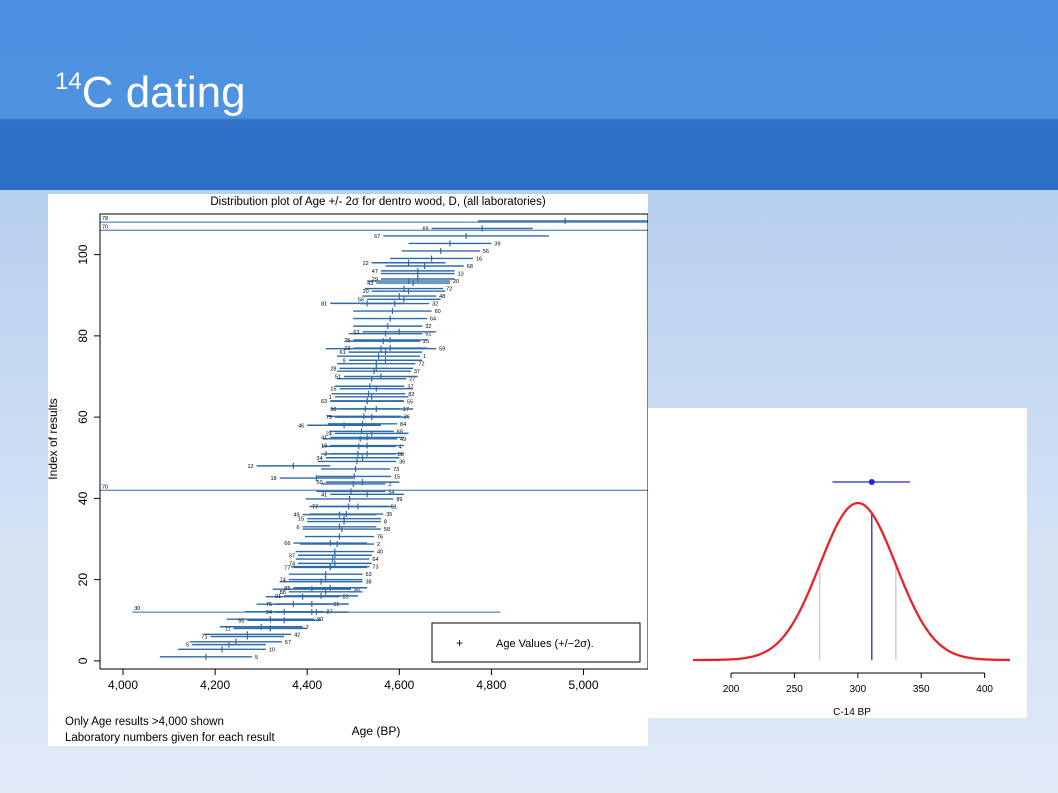 The height and width of the screenshot is (793, 1058). What do you see at coordinates (402, 462) in the screenshot?
I see `lab-number-label: 36` at bounding box center [402, 462].